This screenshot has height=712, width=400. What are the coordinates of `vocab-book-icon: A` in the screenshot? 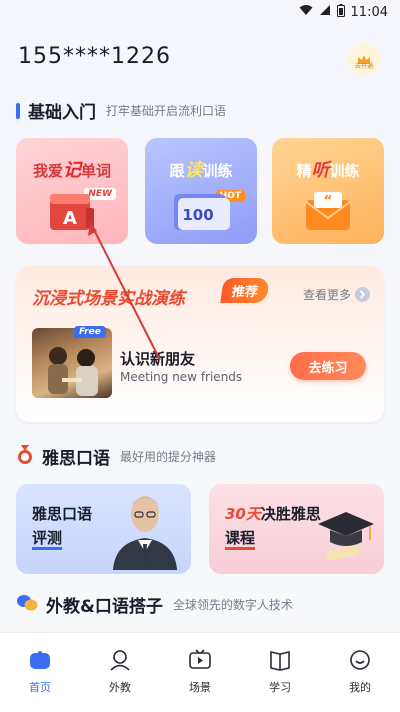 It's located at (72, 213).